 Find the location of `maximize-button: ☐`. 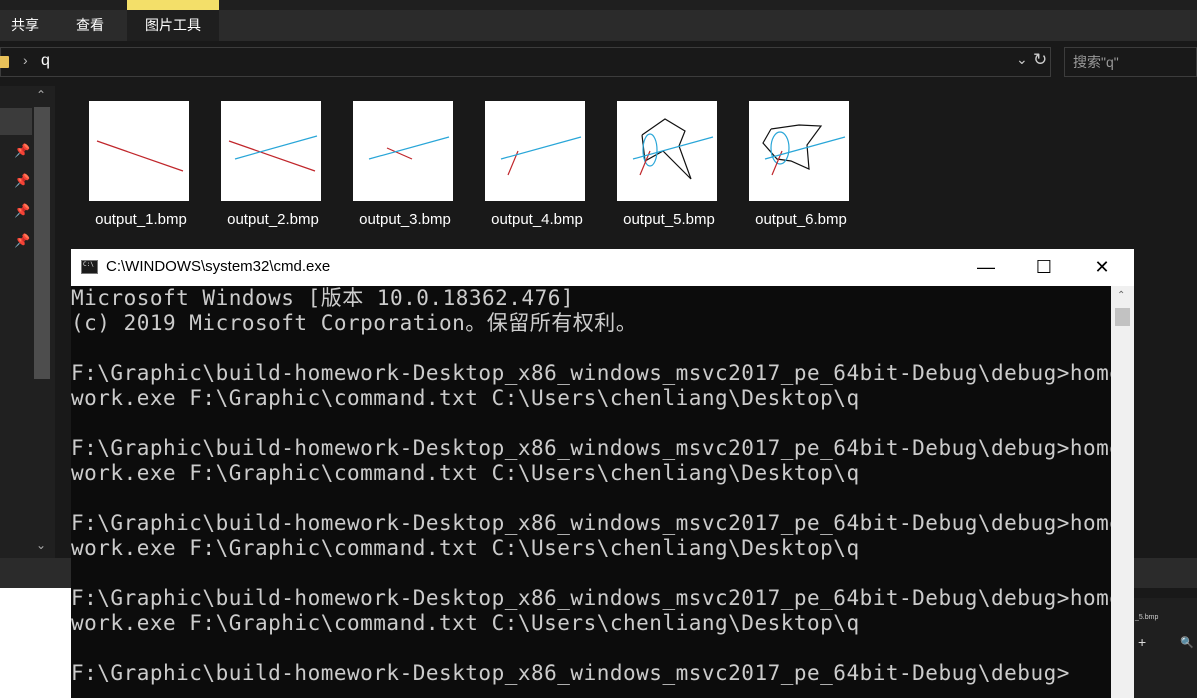

maximize-button: ☐ is located at coordinates (1044, 267).